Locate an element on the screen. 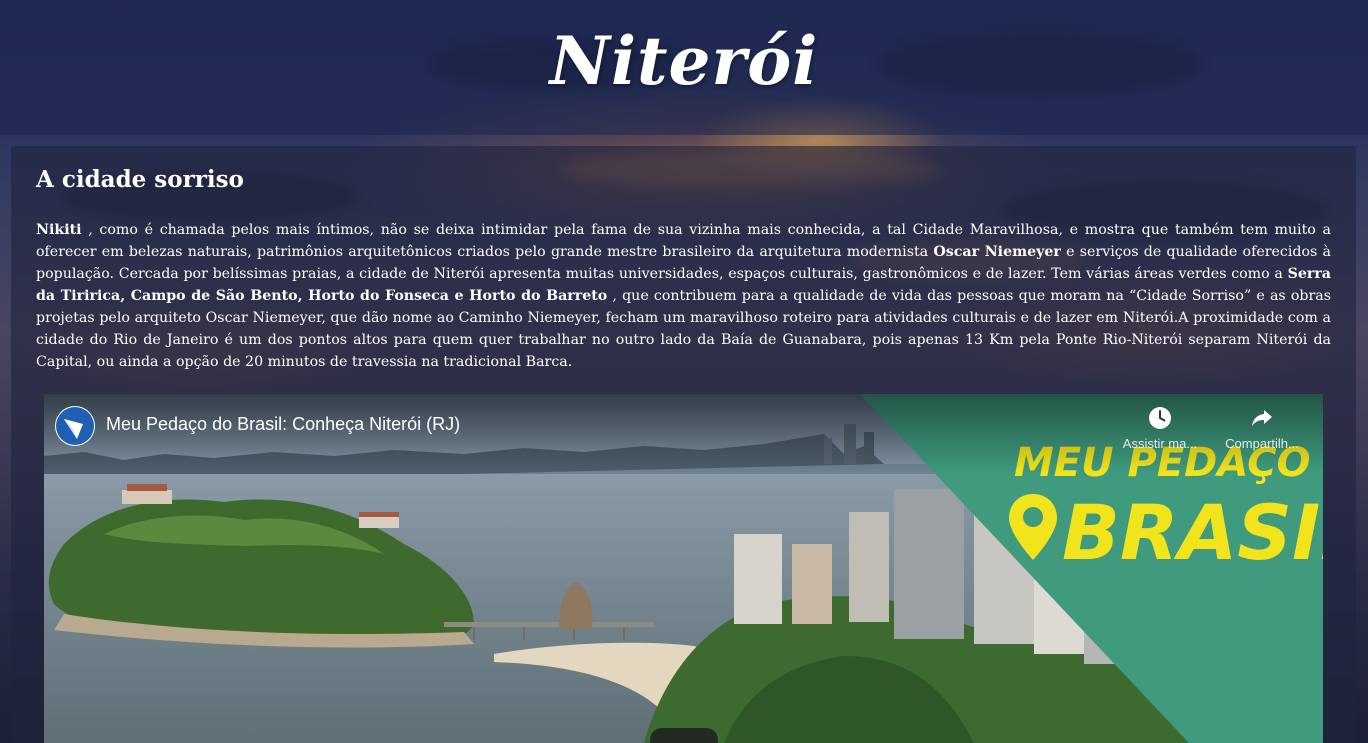 Image resolution: width=1368 pixels, height=743 pixels. channel-avatar is located at coordinates (75, 426).